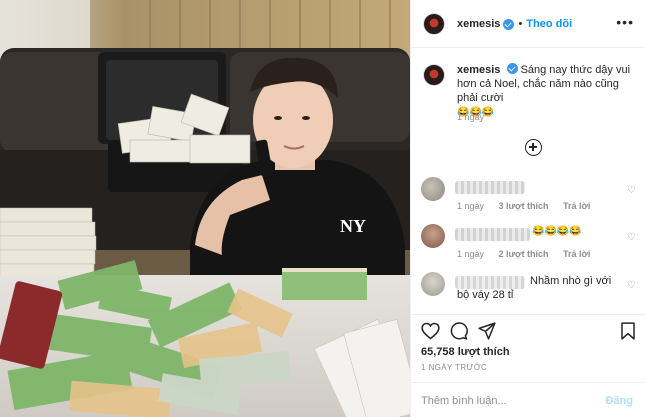 The image size is (645, 417). Describe the element at coordinates (430, 331) in the screenshot. I see `heart-icon` at that location.